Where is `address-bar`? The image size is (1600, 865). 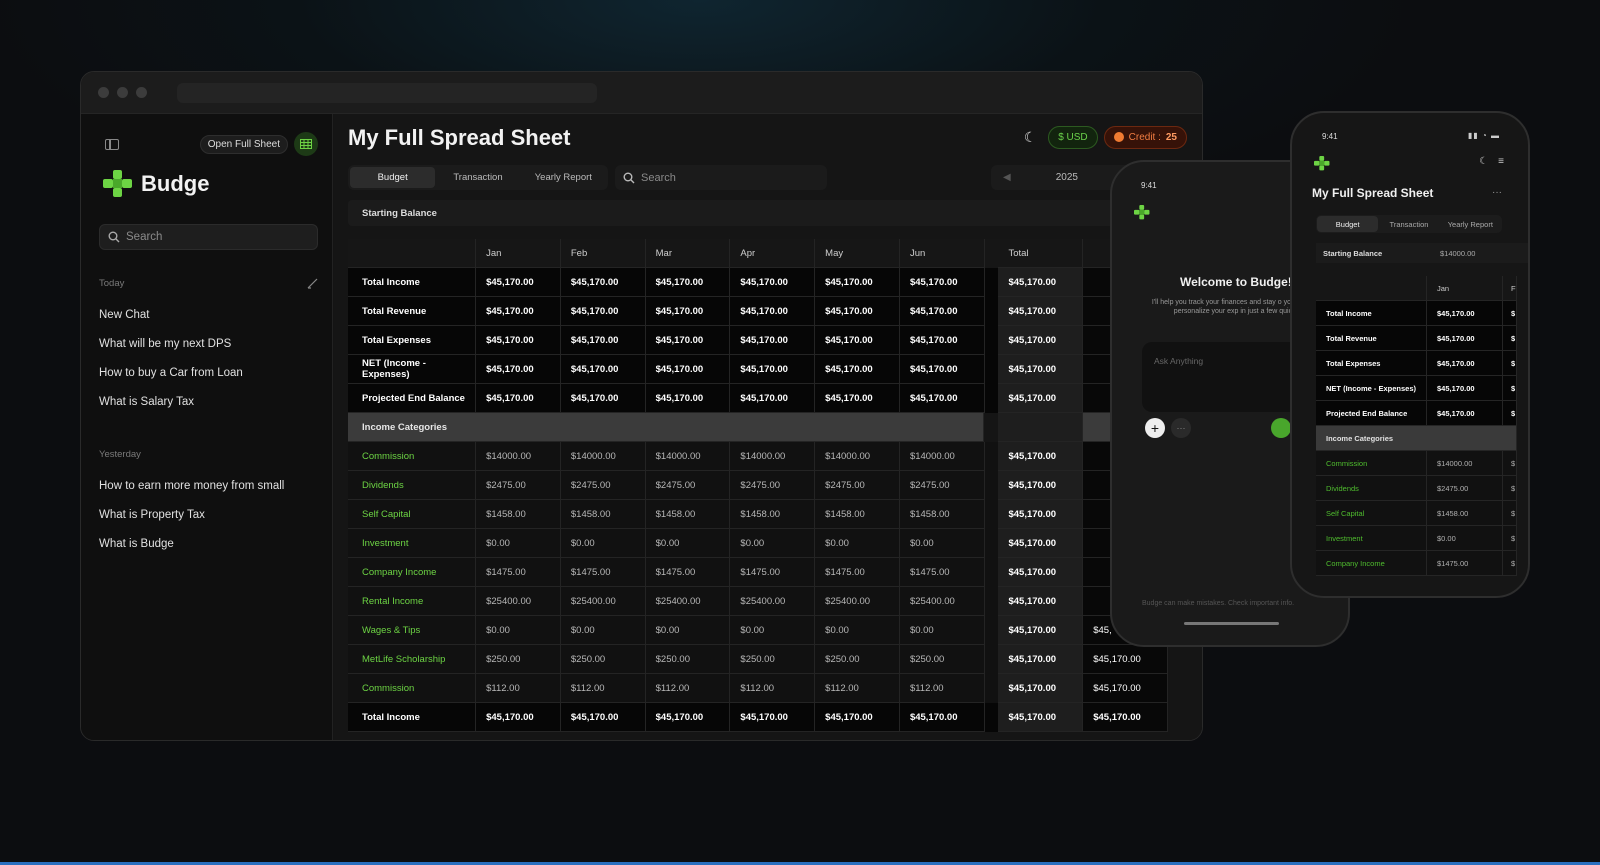
address-bar is located at coordinates (387, 92).